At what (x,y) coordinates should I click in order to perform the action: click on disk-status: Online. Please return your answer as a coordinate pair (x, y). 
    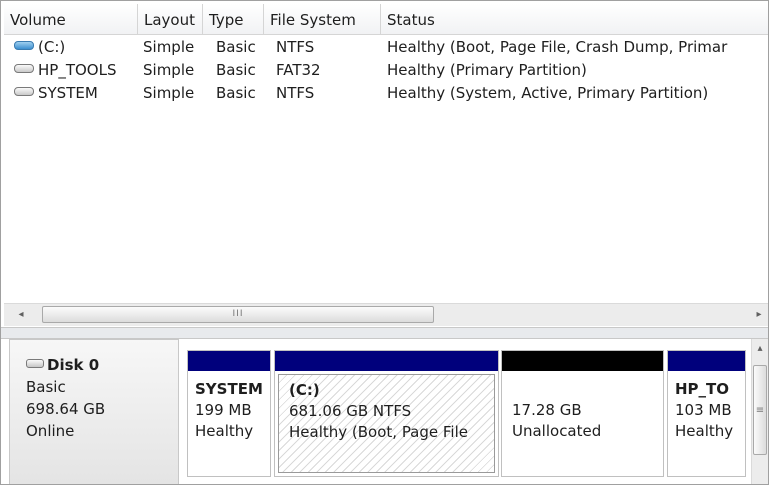
    Looking at the image, I should click on (50, 431).